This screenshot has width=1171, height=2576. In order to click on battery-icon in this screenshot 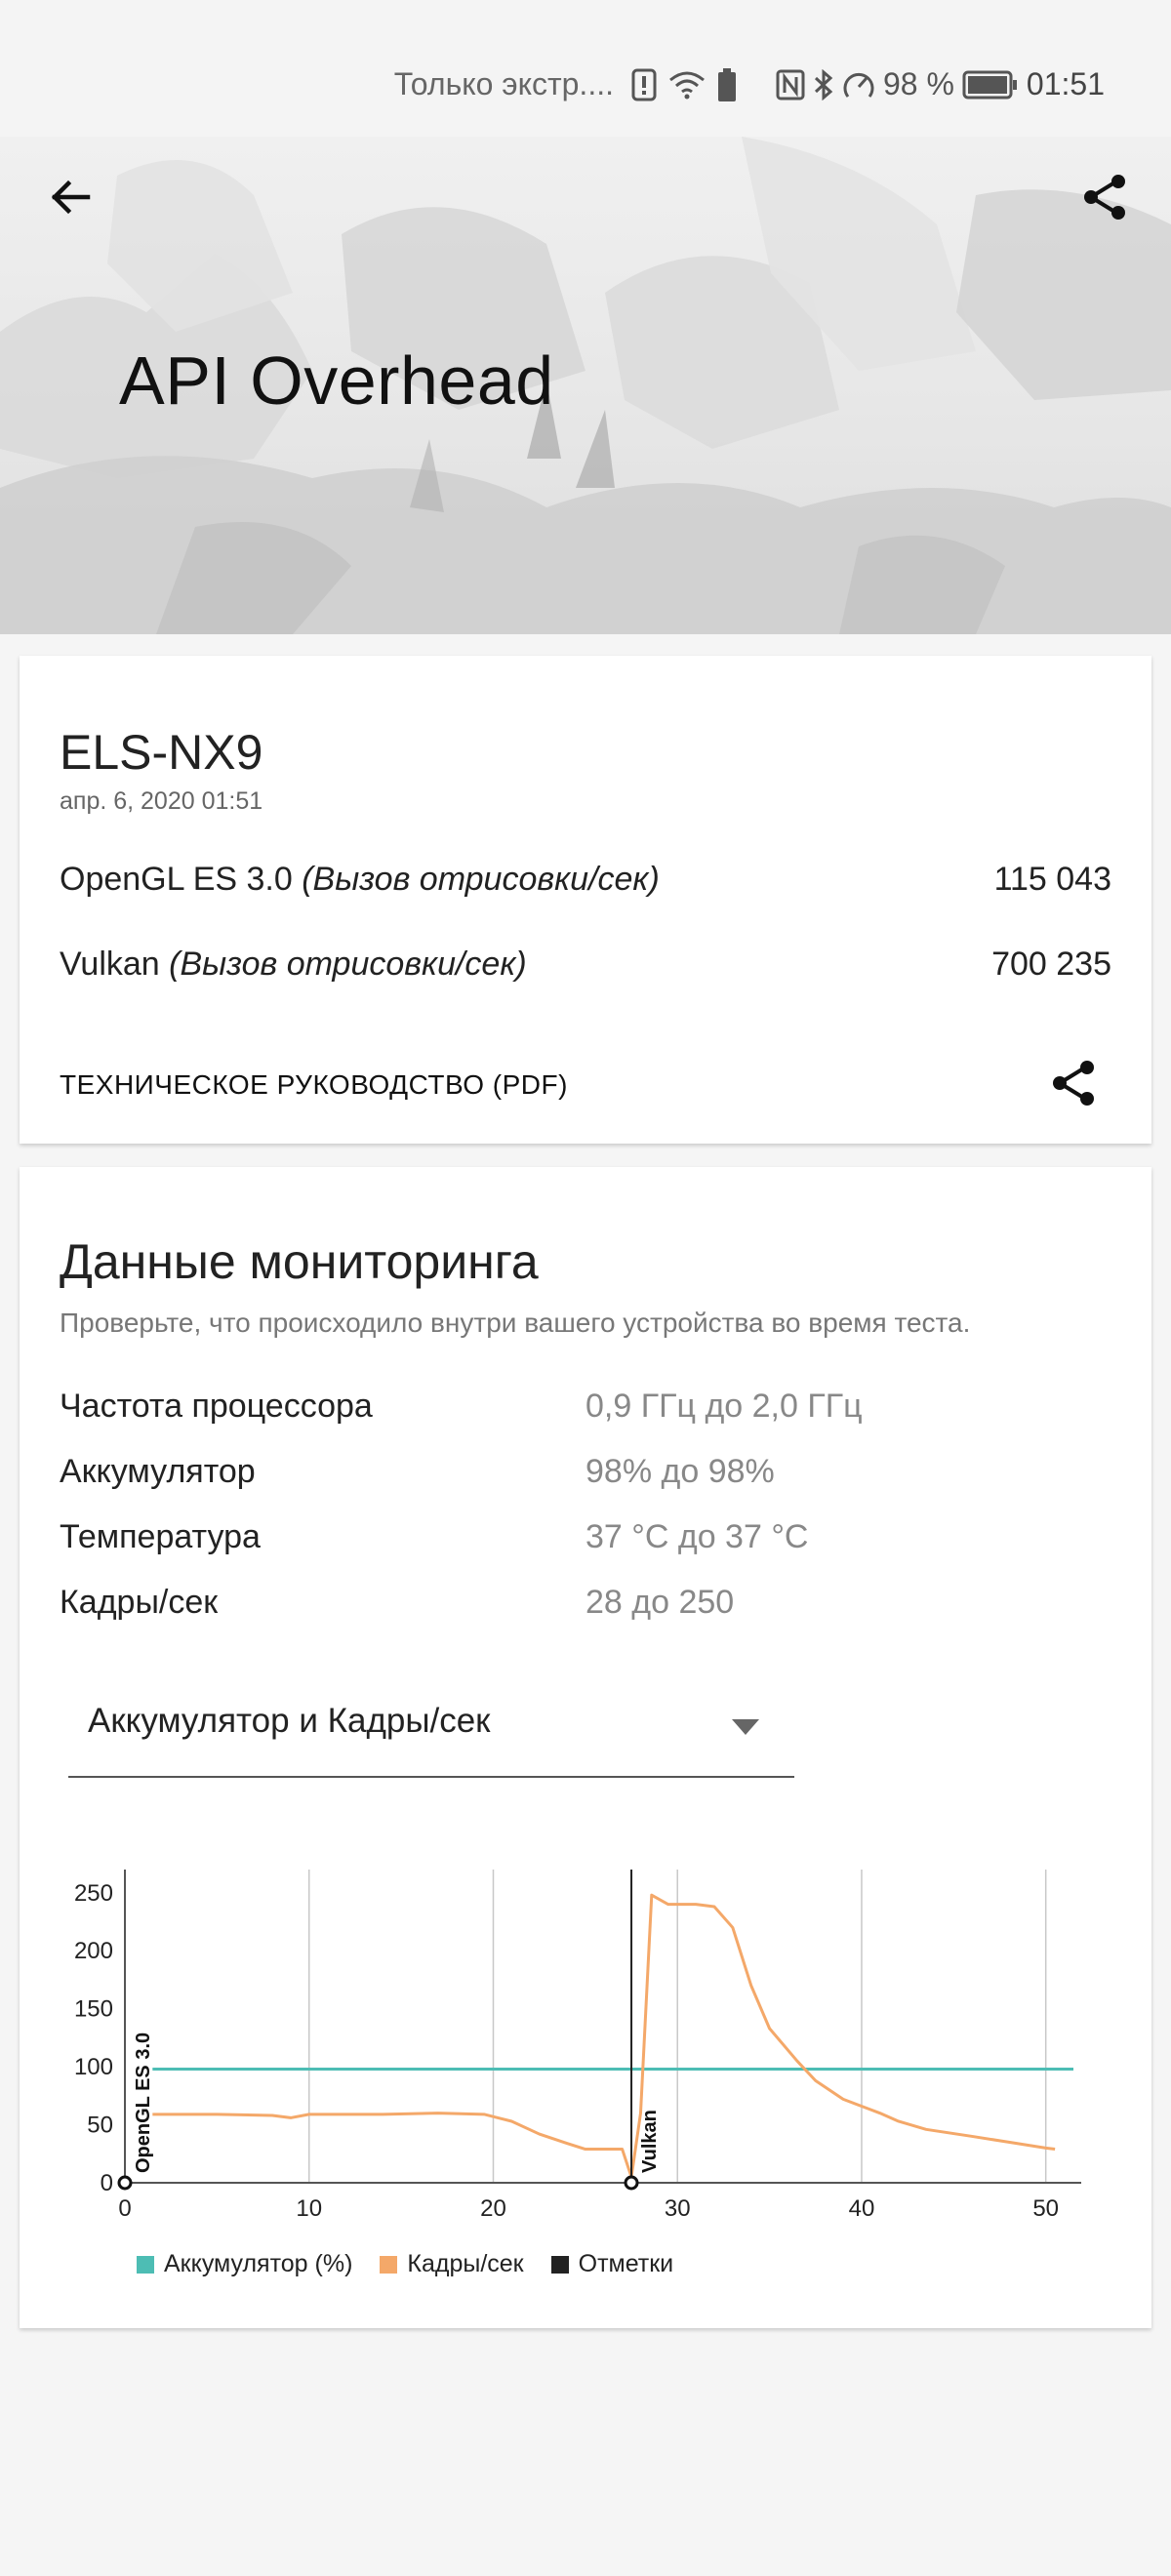, I will do `click(989, 84)`.